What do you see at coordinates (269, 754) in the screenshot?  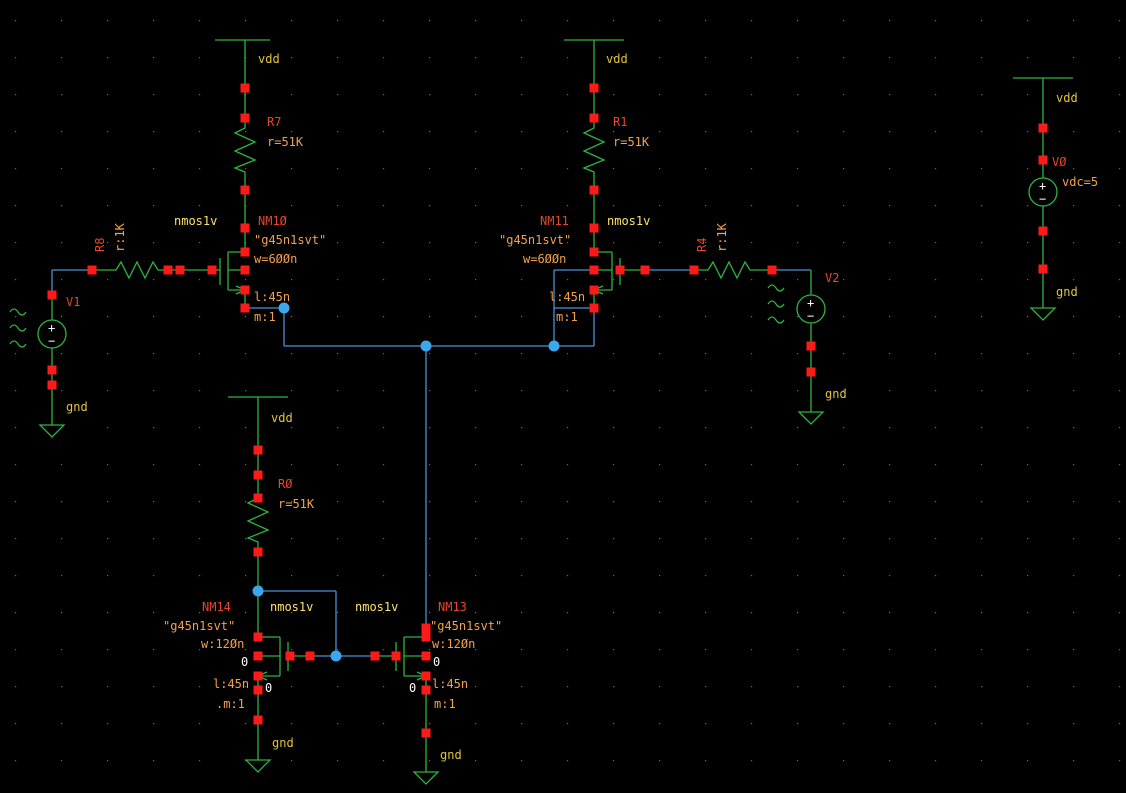 I see `gnd-symbol-nm14: gnd` at bounding box center [269, 754].